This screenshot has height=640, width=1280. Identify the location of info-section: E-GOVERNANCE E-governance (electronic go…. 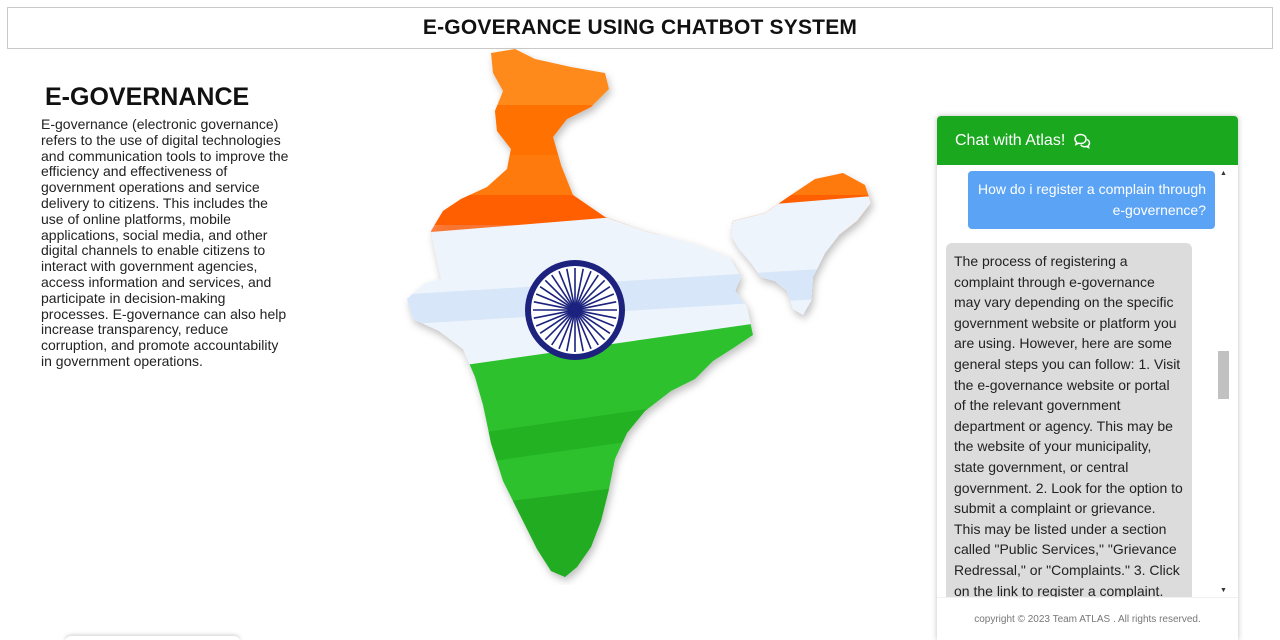
(166, 226).